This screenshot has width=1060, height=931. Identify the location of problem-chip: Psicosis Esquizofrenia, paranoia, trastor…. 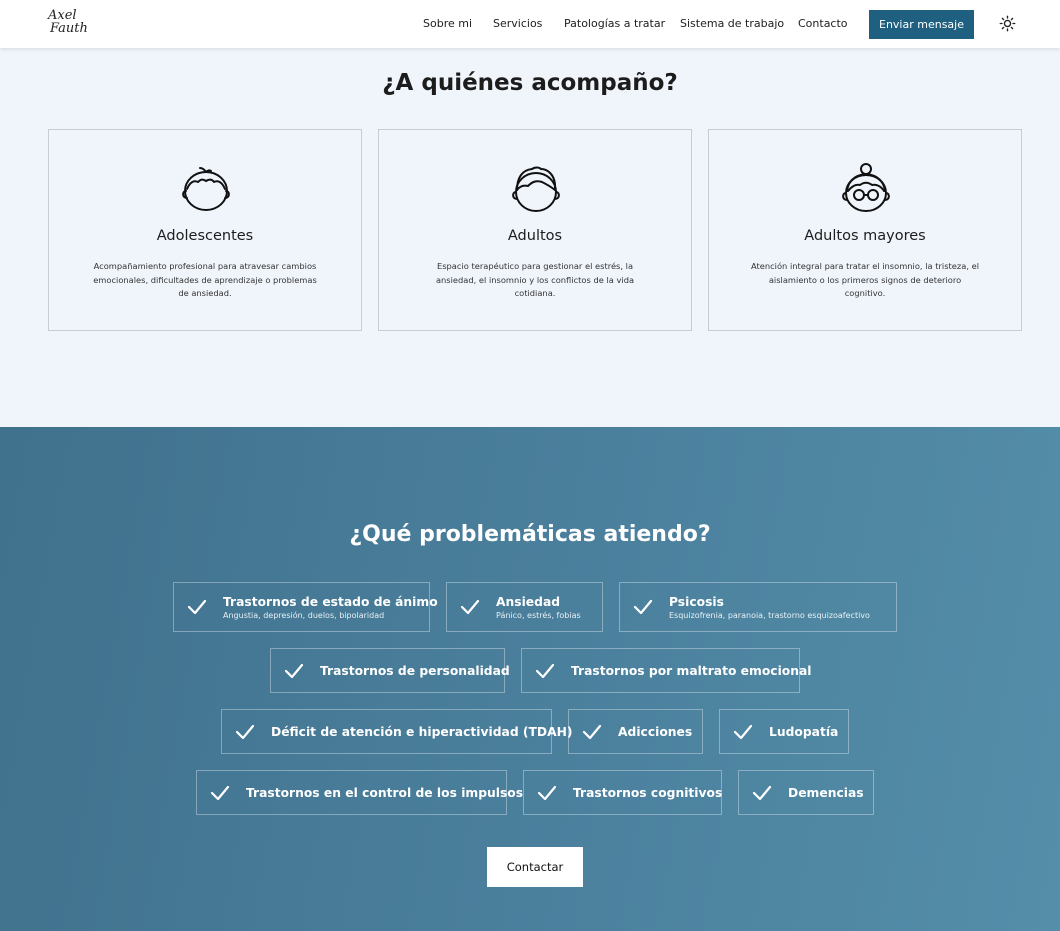
(758, 607).